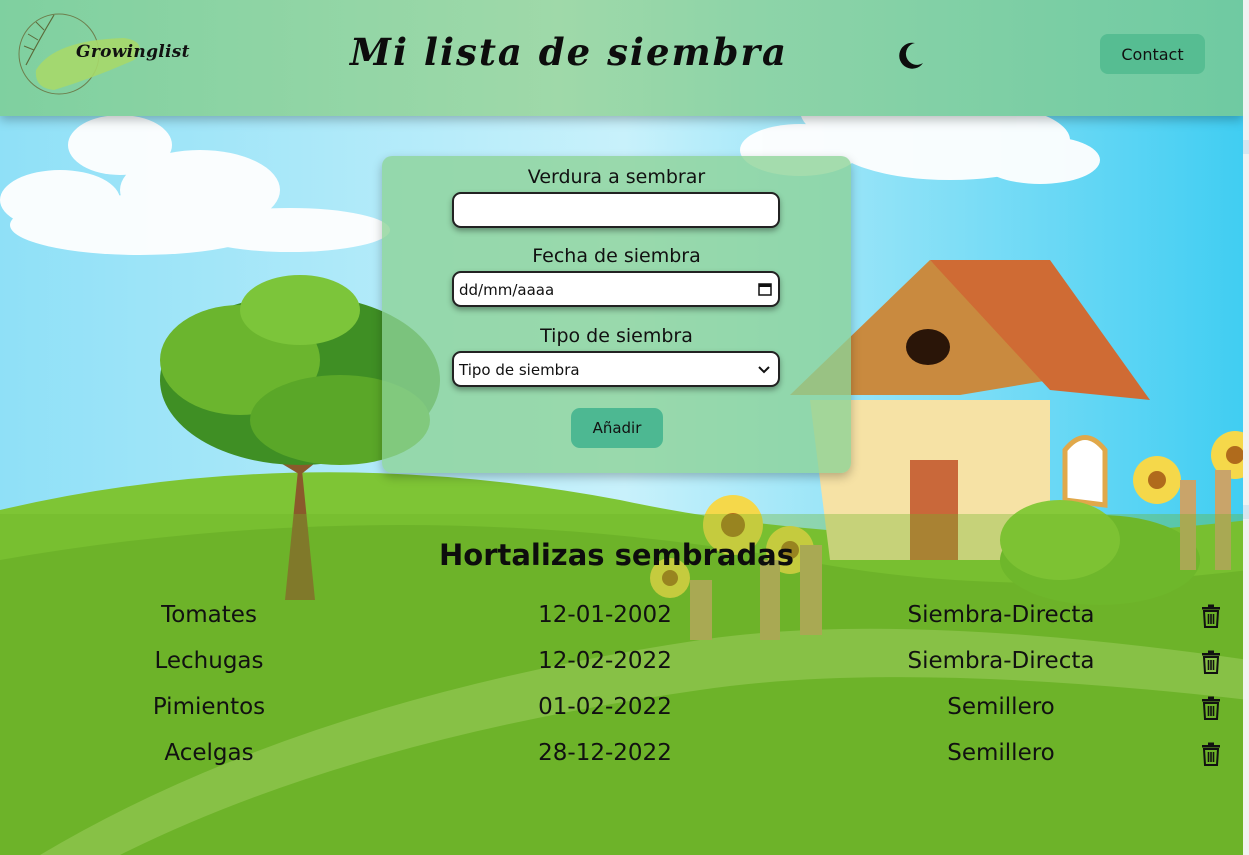  Describe the element at coordinates (209, 661) in the screenshot. I see `vegetable-name: Lechugas` at that location.